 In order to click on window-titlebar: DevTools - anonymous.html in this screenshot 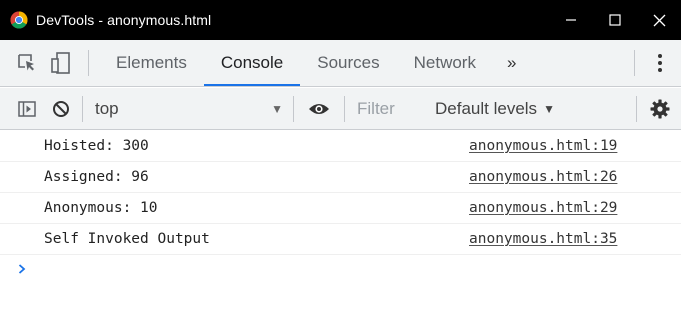, I will do `click(340, 20)`.